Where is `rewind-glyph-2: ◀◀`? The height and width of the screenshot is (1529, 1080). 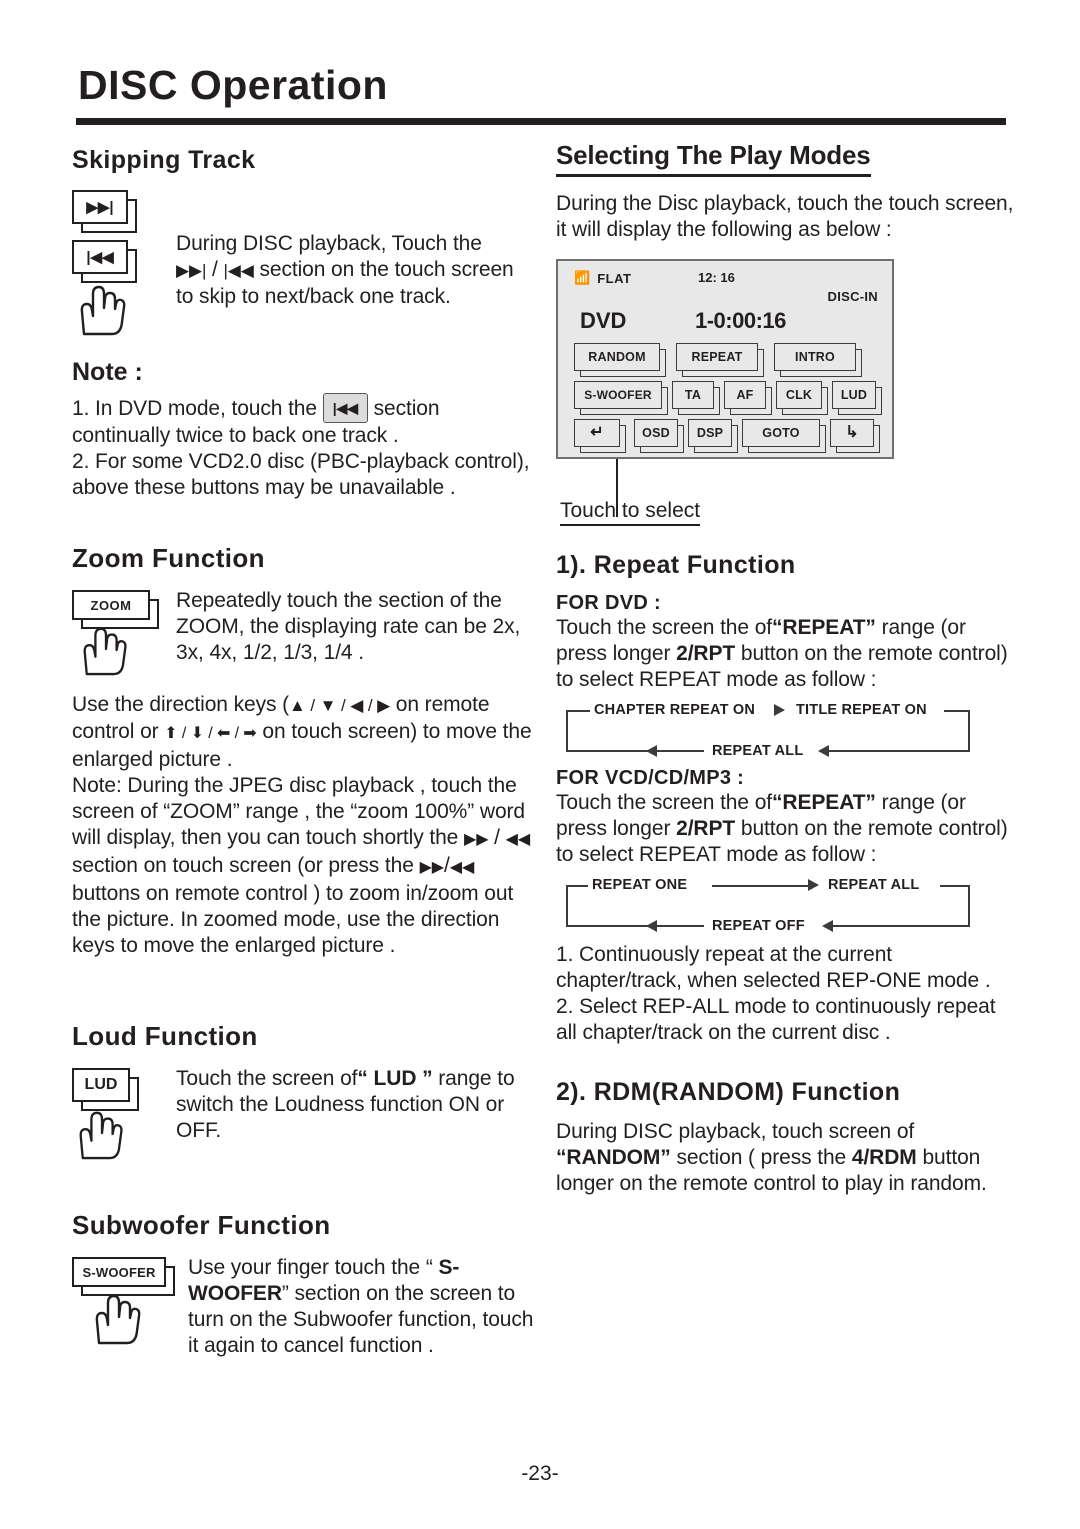 rewind-glyph-2: ◀◀ is located at coordinates (462, 867).